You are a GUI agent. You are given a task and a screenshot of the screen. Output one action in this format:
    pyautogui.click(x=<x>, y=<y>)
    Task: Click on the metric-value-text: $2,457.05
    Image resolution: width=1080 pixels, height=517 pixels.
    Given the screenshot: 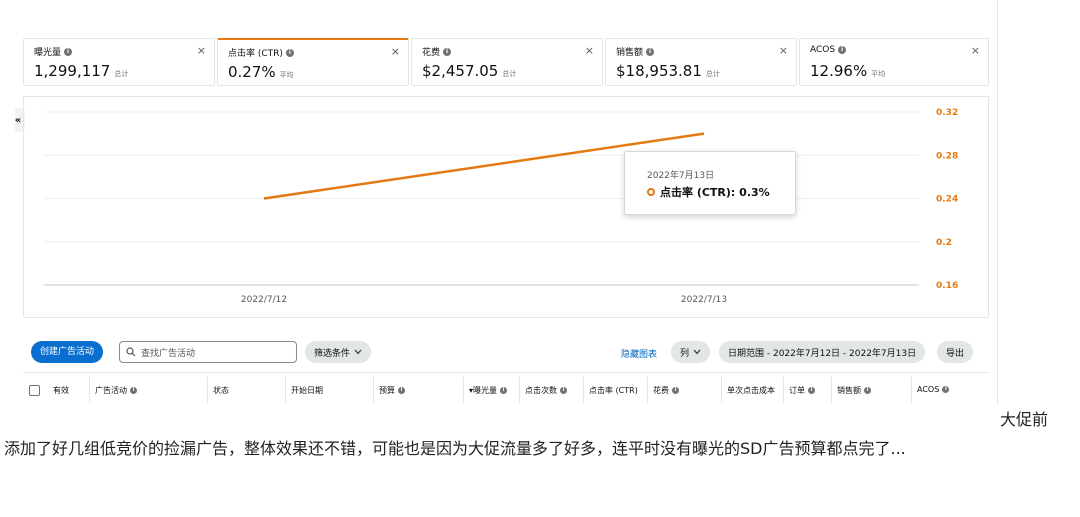 What is the action you would take?
    pyautogui.click(x=460, y=71)
    